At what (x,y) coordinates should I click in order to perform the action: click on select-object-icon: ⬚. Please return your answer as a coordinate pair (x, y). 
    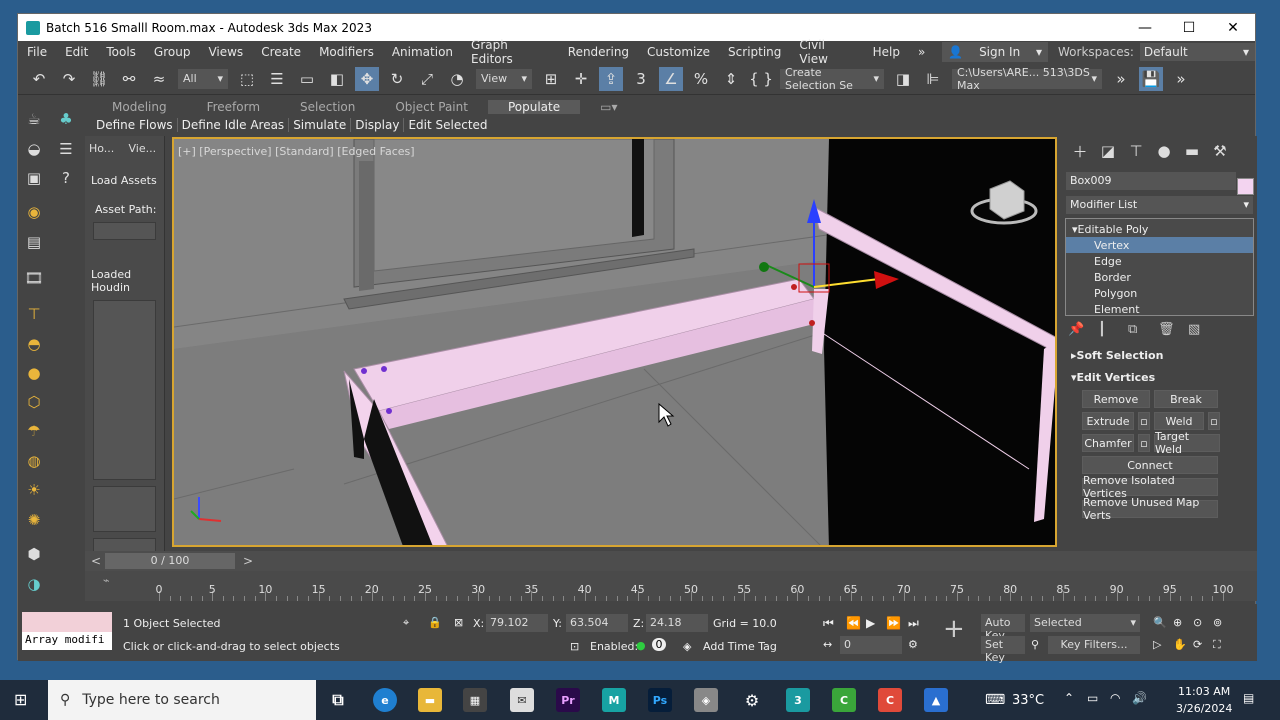
    Looking at the image, I should click on (247, 79).